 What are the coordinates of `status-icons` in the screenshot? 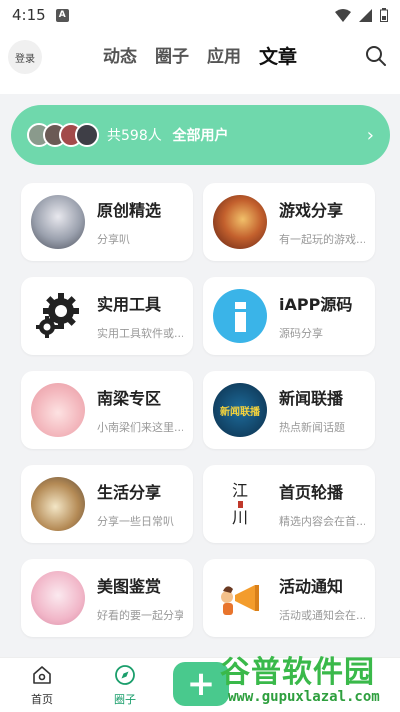 It's located at (361, 15).